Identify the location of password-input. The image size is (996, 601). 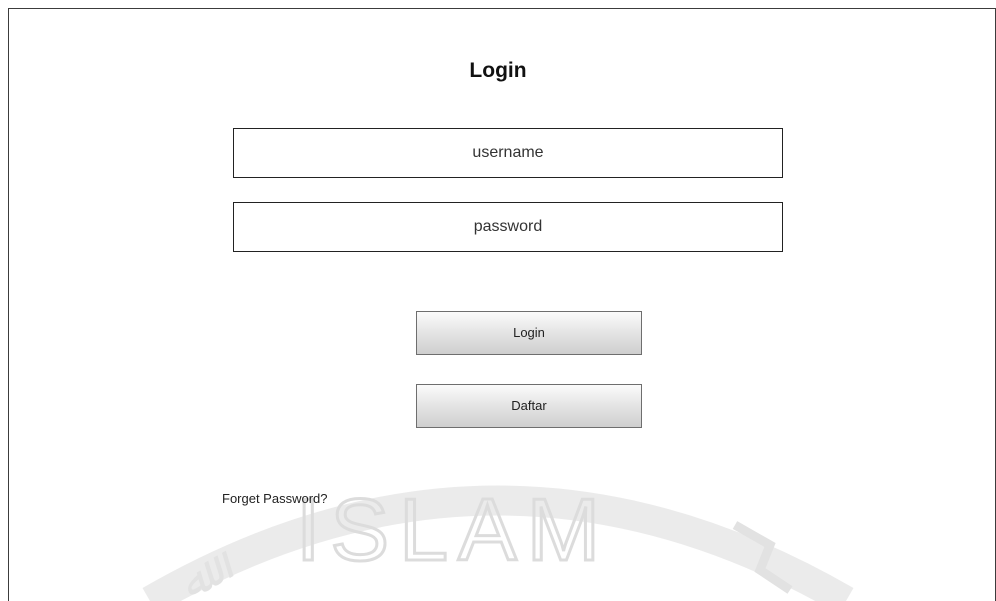
(508, 227).